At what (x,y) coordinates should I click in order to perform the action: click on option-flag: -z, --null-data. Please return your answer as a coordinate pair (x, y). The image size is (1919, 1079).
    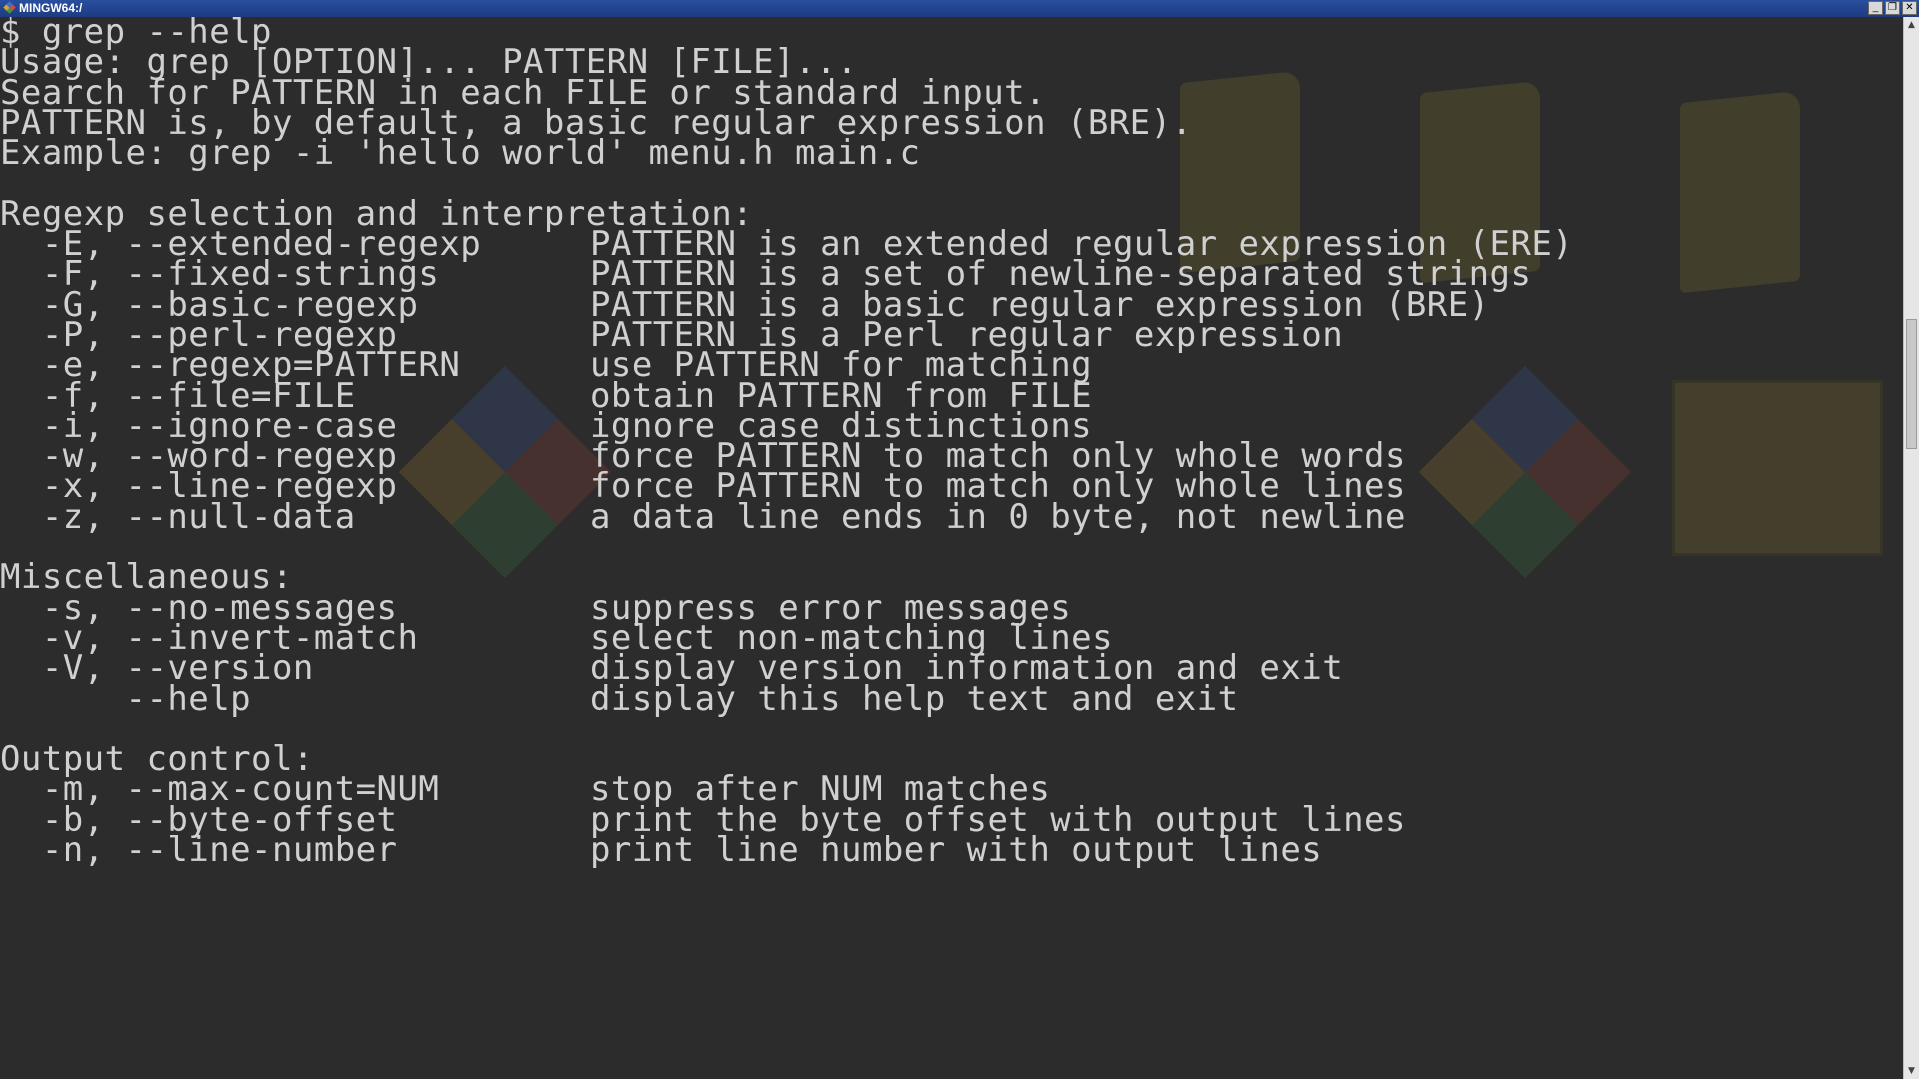
    Looking at the image, I should click on (178, 516).